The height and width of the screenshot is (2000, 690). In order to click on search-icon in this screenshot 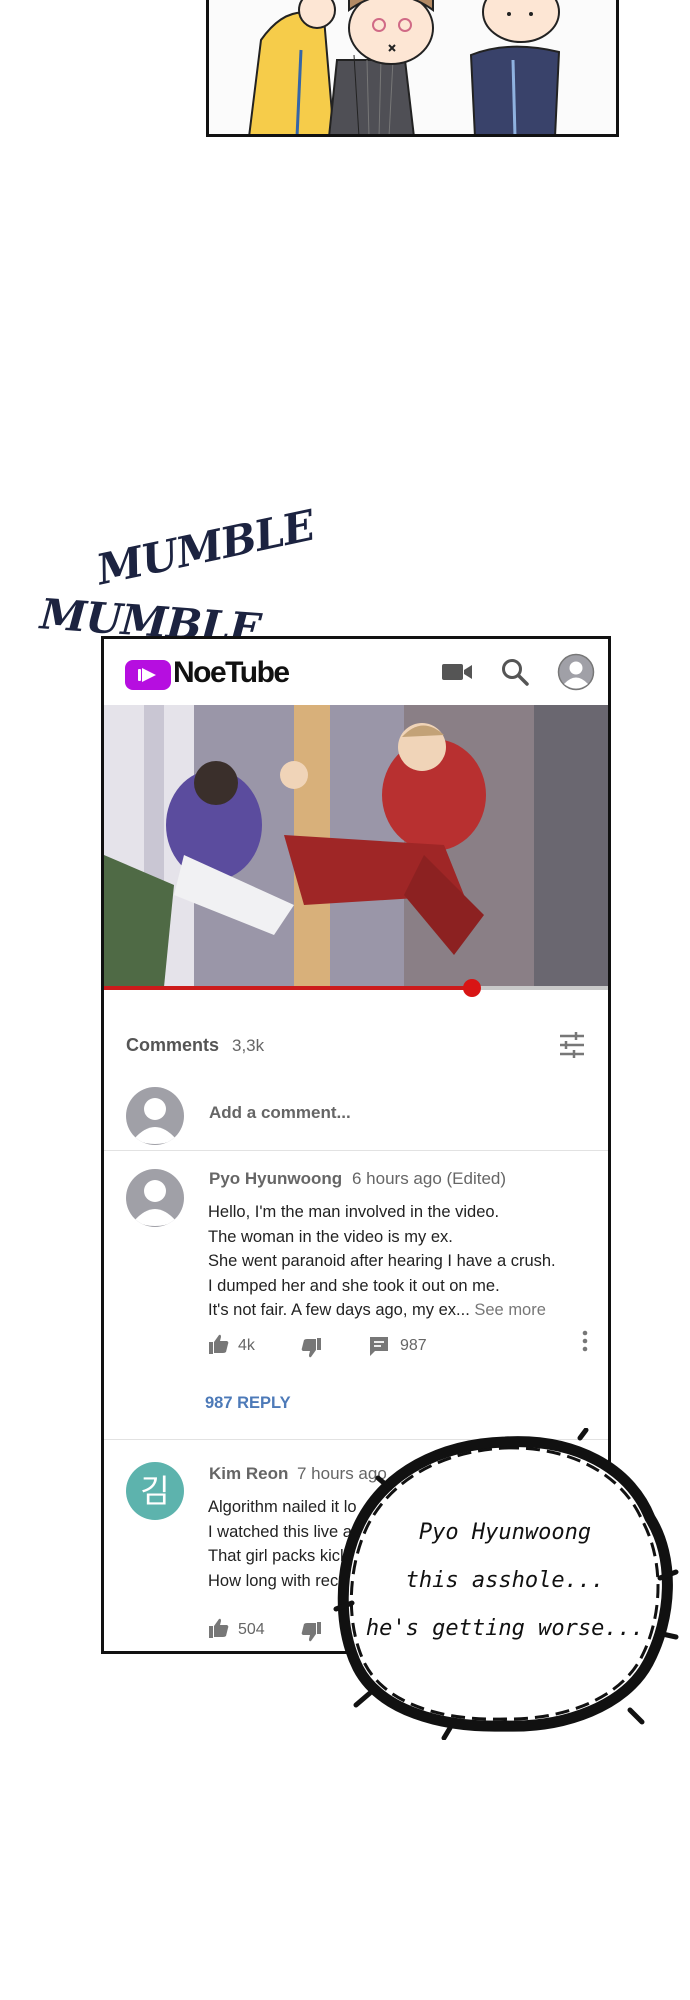, I will do `click(515, 672)`.